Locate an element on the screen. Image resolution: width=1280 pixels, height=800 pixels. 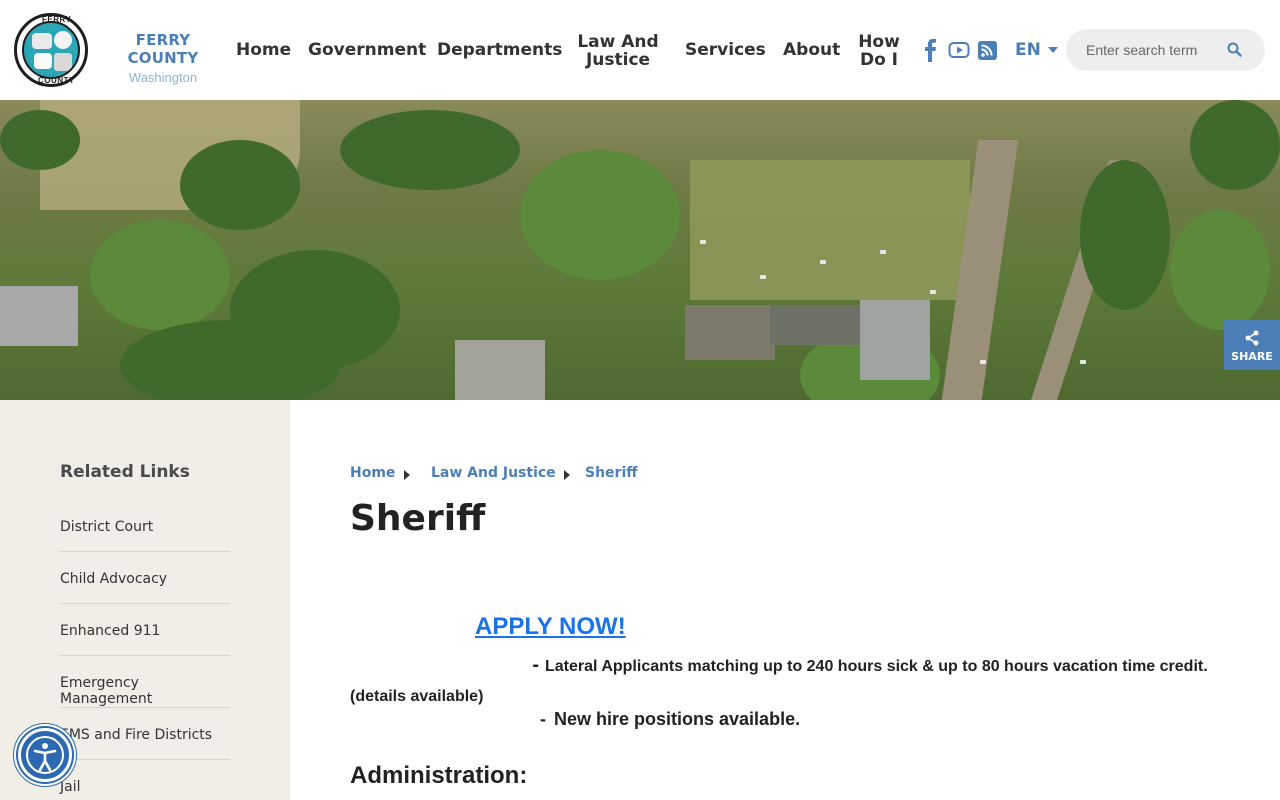
search-box is located at coordinates (1165, 50).